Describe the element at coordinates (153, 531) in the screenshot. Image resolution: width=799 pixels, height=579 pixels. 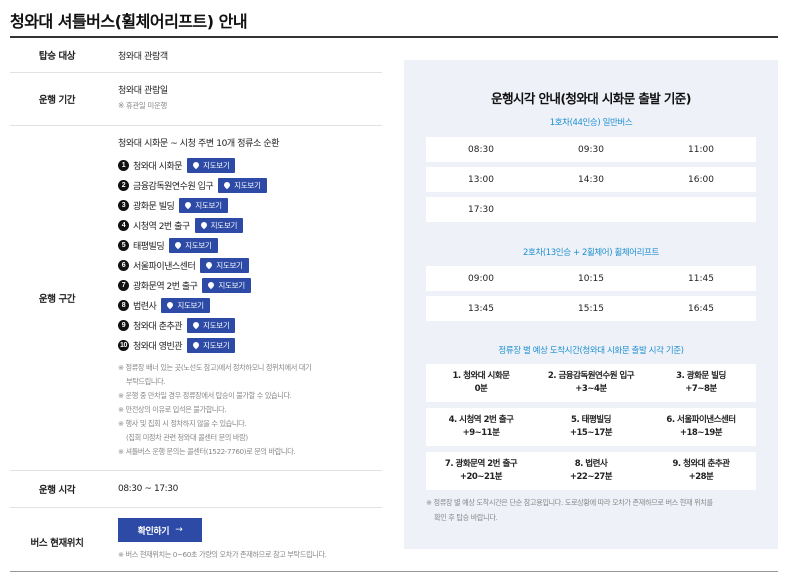
I see `check-location-label: 확인하기` at that location.